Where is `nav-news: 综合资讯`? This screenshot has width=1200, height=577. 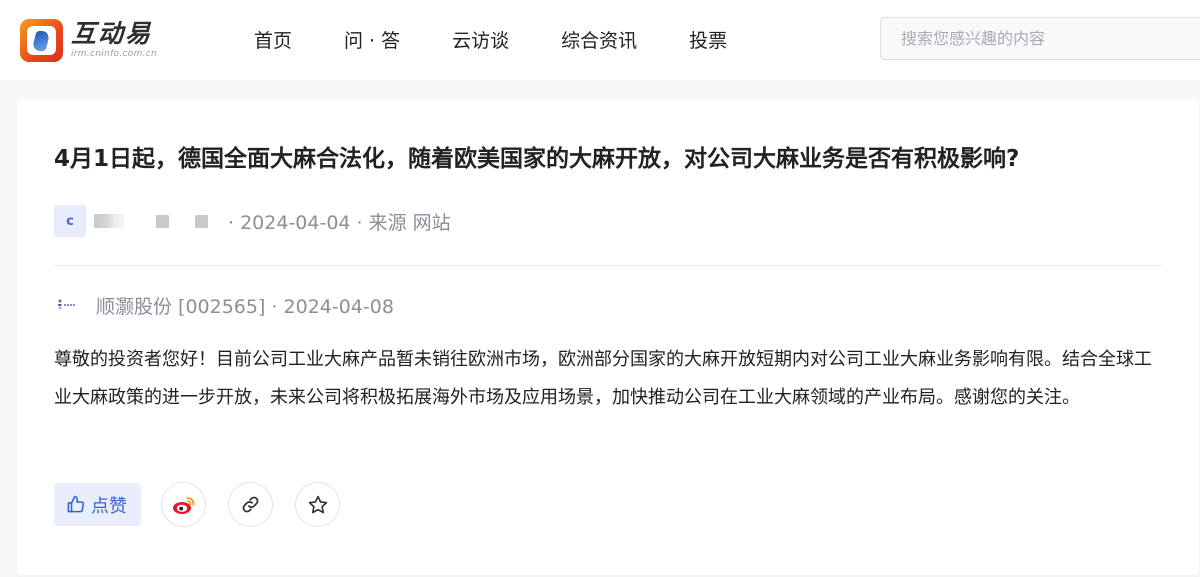 nav-news: 综合资讯 is located at coordinates (599, 39).